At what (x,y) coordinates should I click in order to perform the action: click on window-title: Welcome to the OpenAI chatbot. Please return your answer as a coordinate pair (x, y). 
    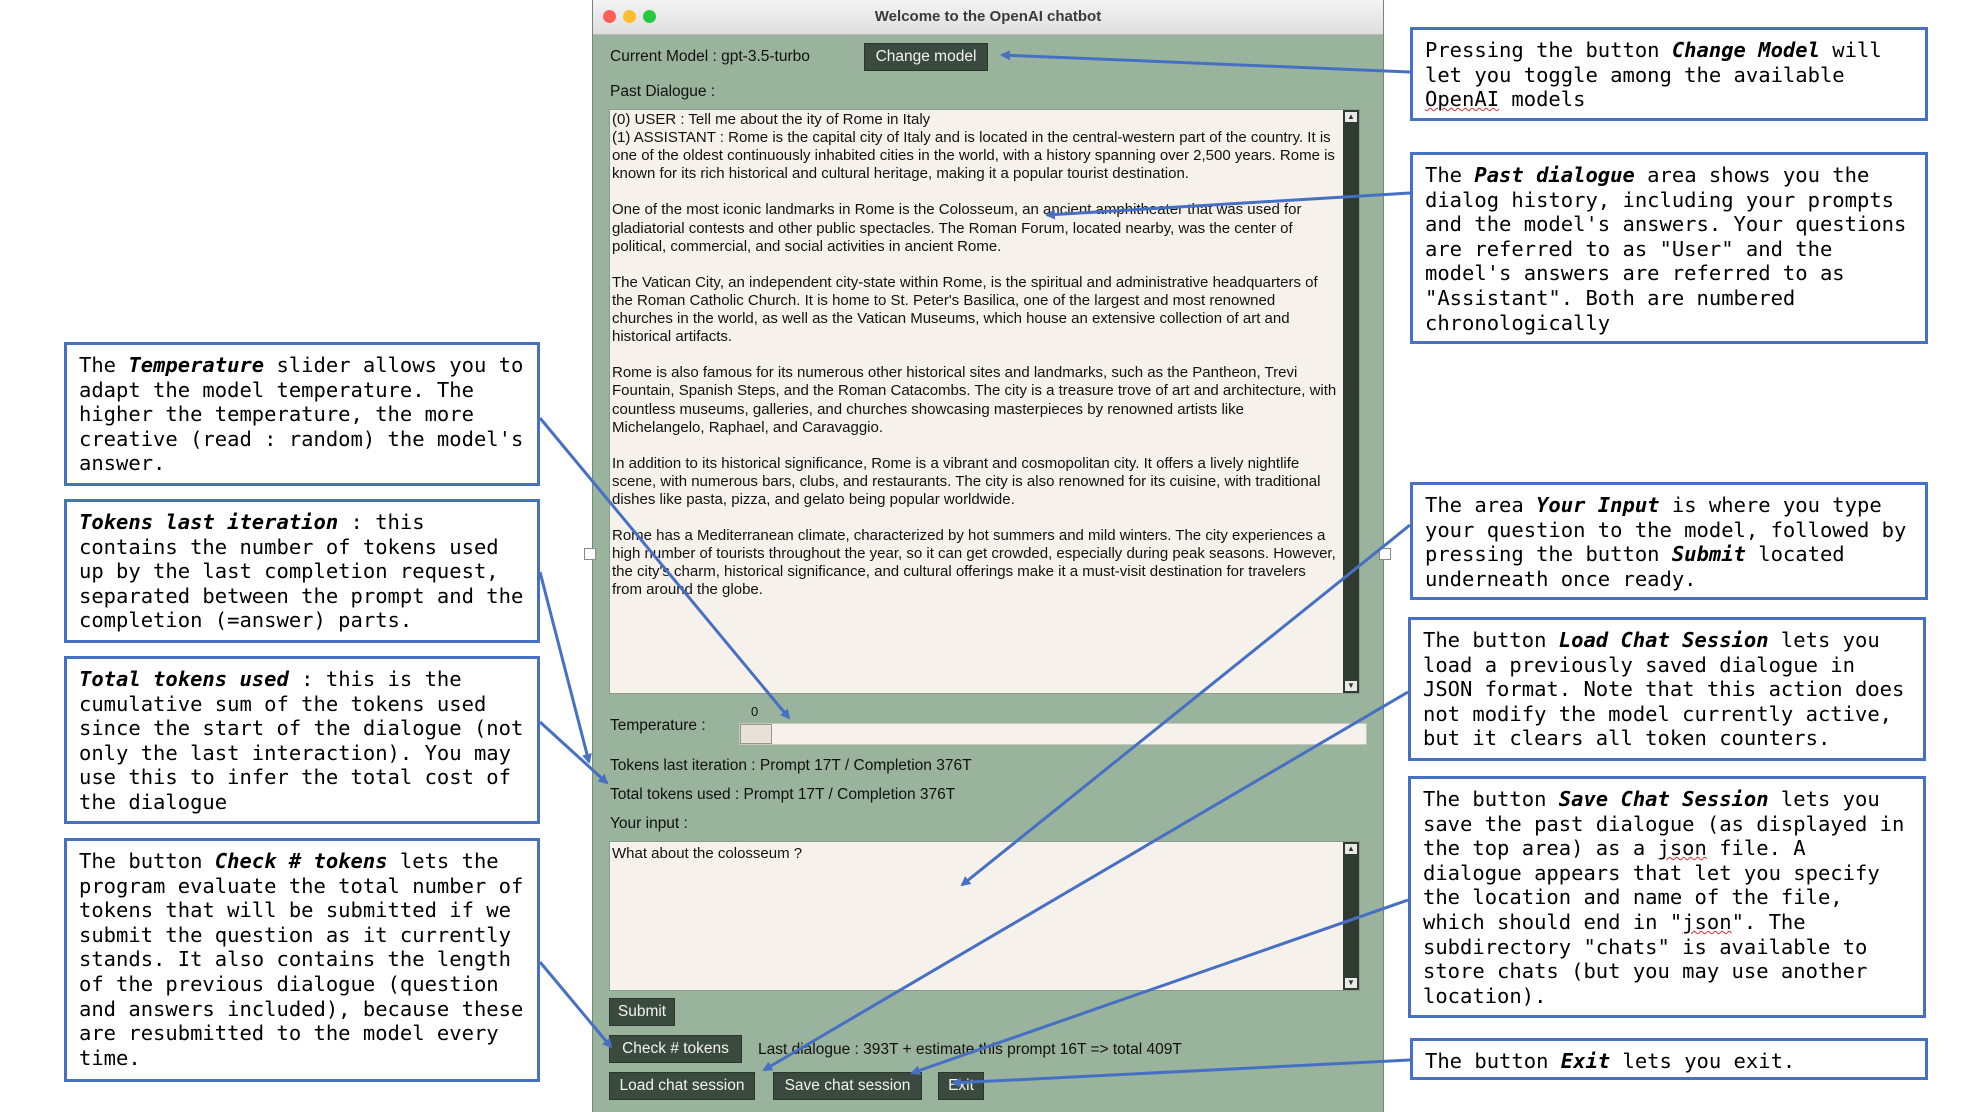
    Looking at the image, I should click on (988, 16).